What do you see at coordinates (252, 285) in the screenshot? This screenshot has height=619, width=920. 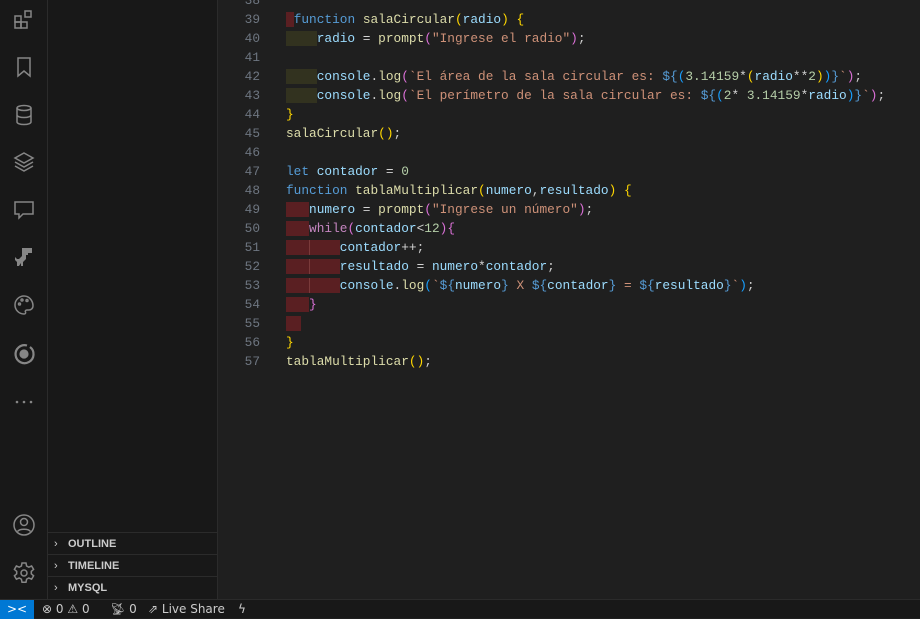 I see `line-number: 53` at bounding box center [252, 285].